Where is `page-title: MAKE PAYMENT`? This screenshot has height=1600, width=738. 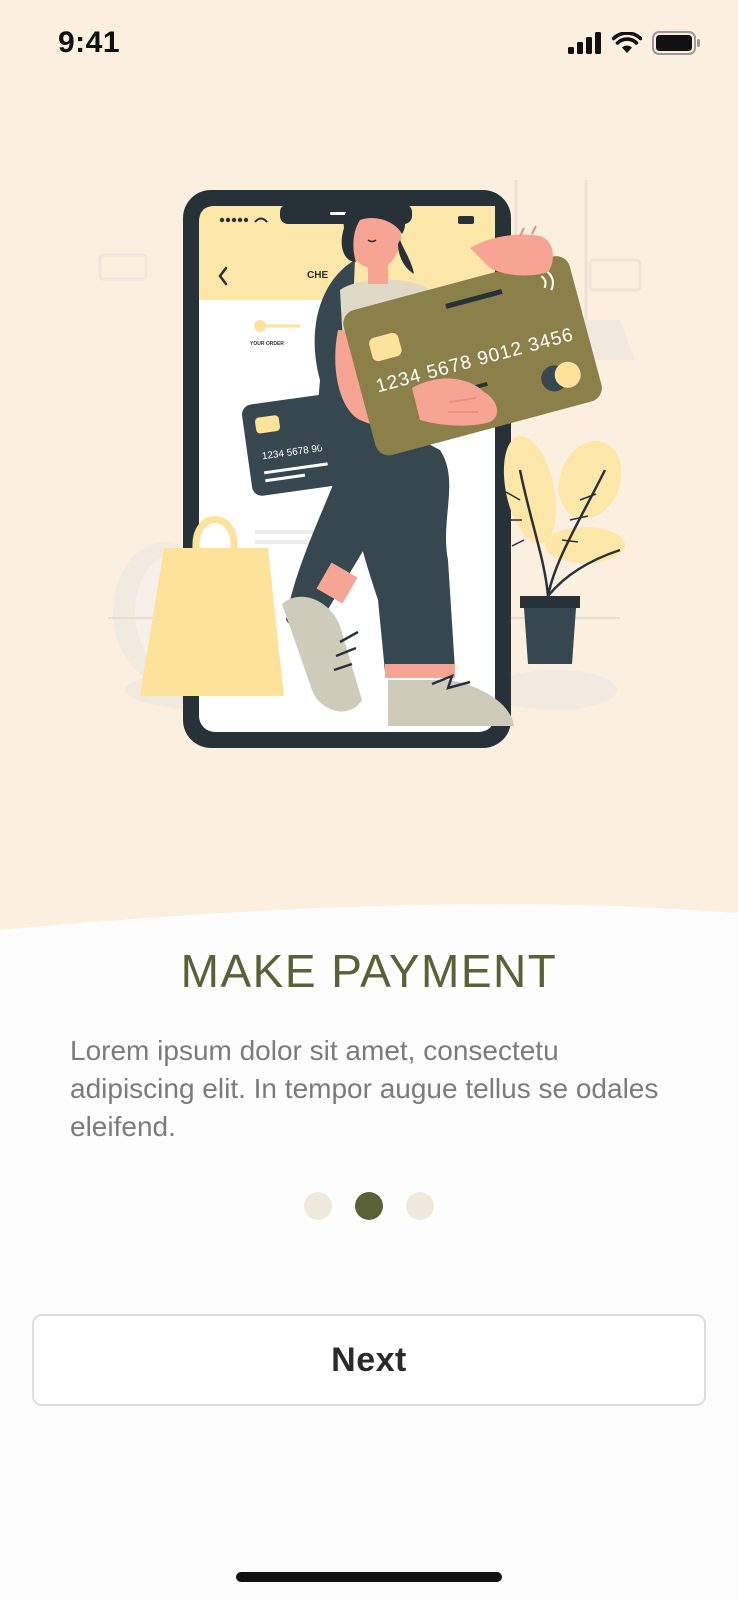 page-title: MAKE PAYMENT is located at coordinates (369, 971).